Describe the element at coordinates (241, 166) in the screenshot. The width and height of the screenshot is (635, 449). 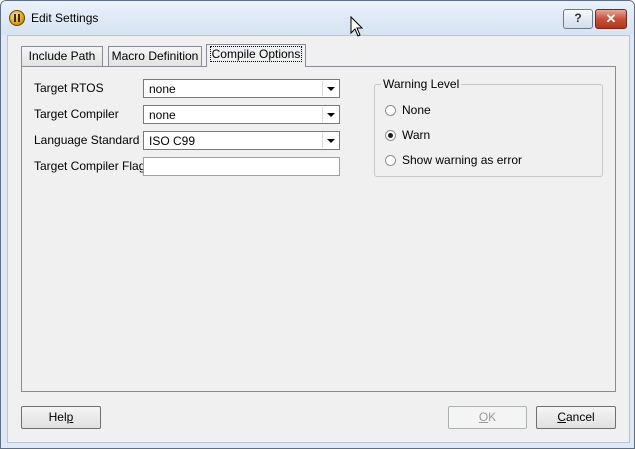
I see `target-compiler-flags-input` at that location.